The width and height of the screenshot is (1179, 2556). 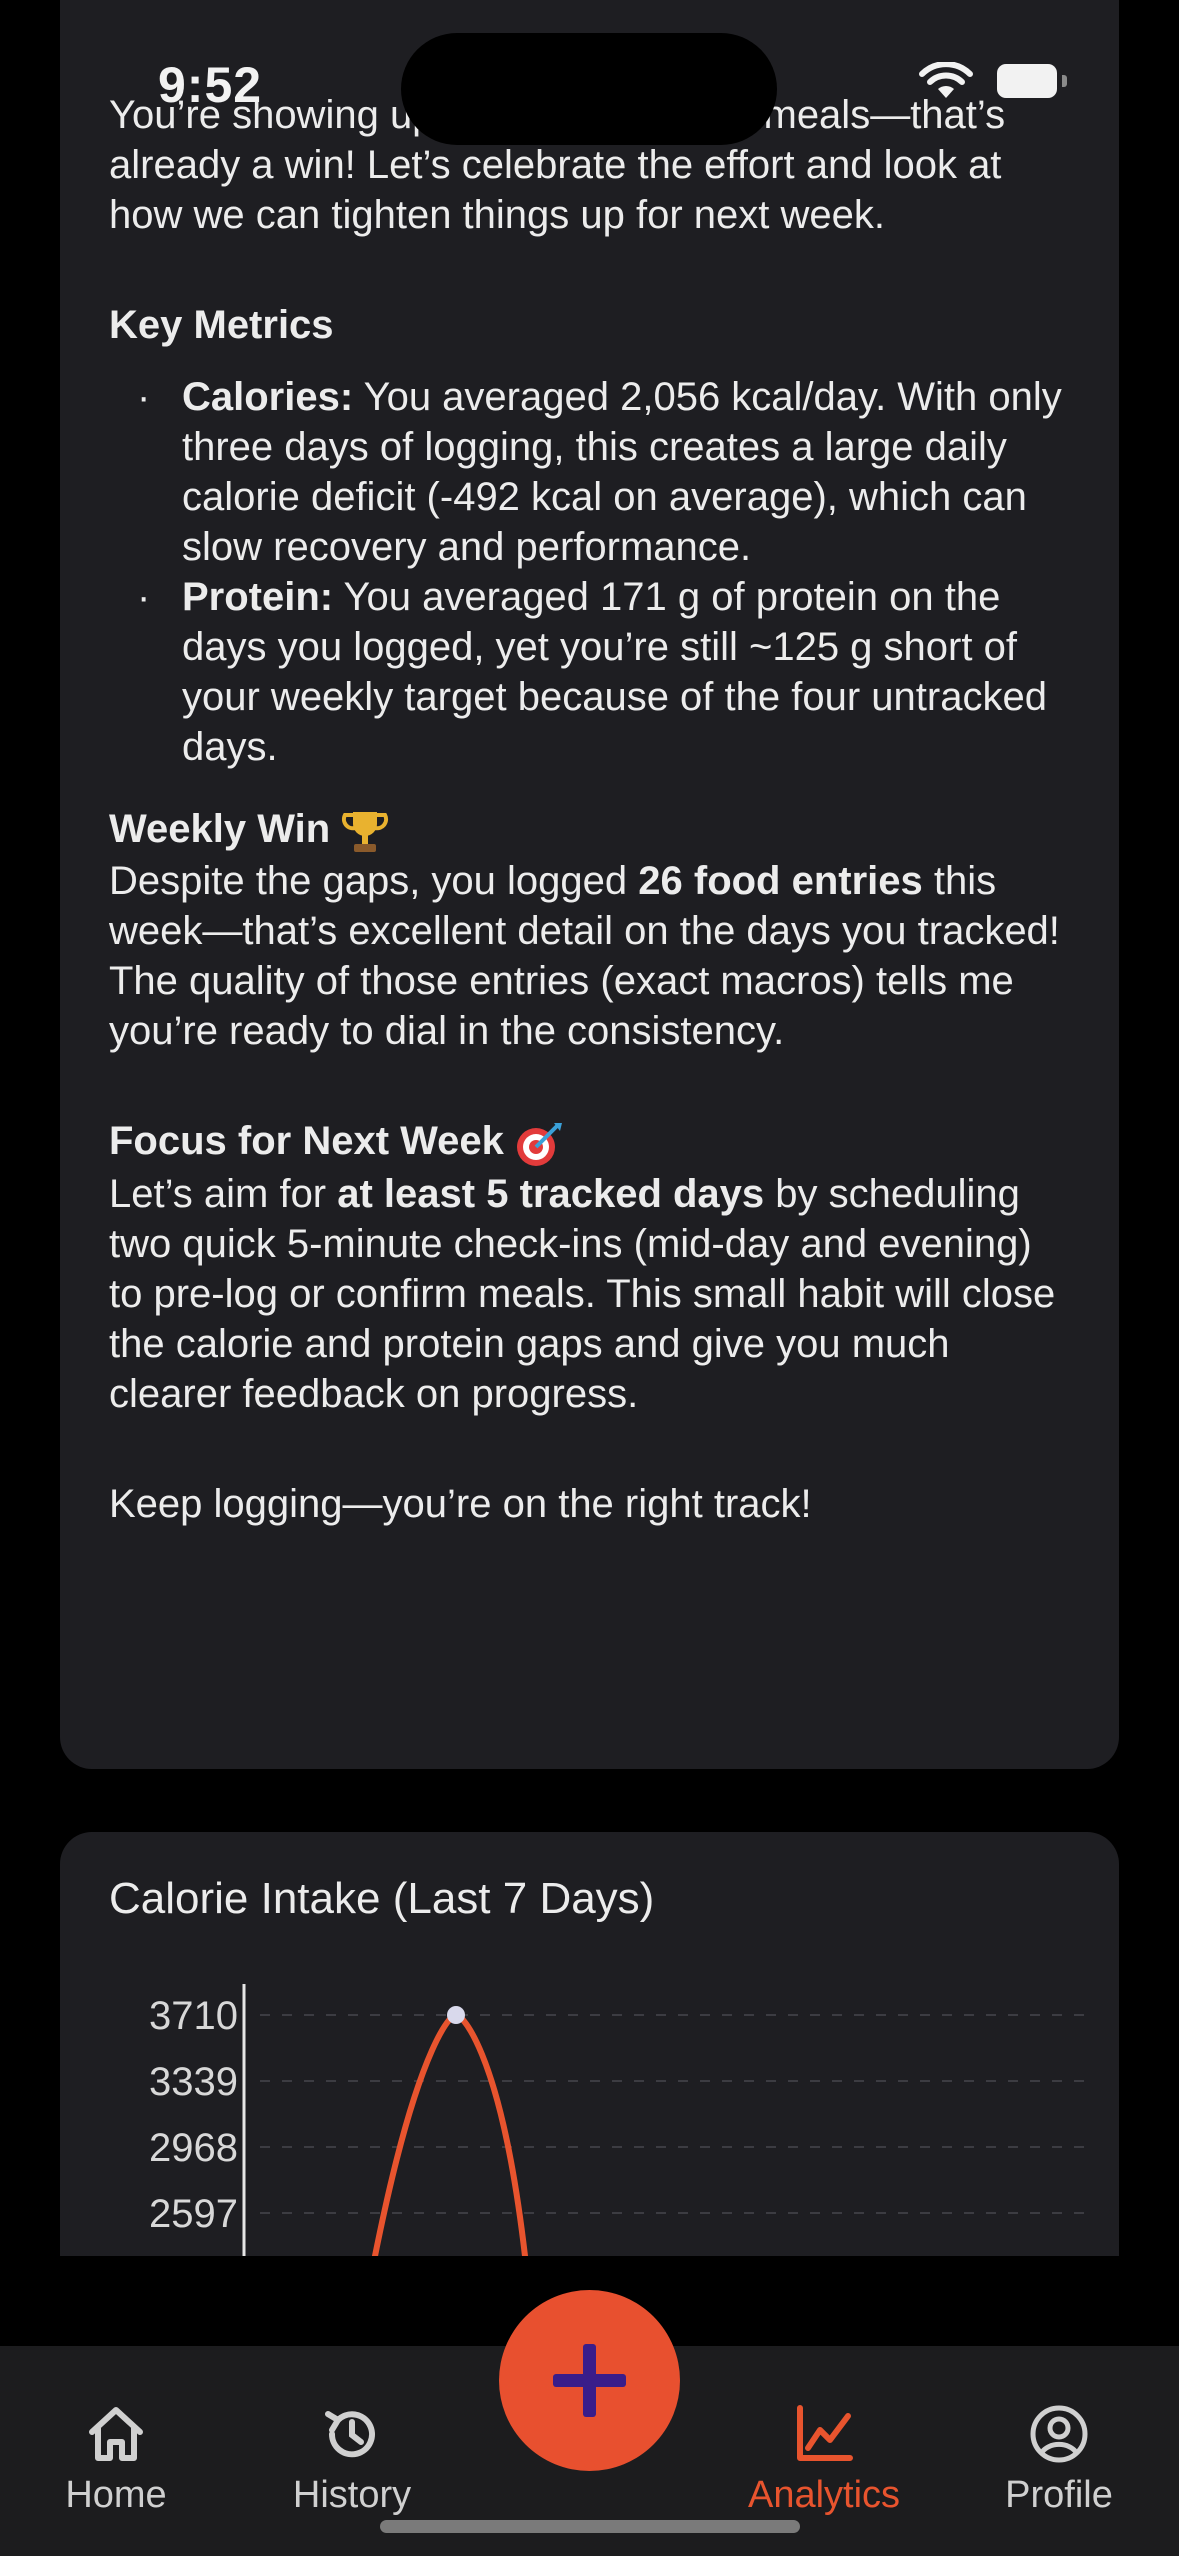 I want to click on home-icon, so click(x=116, y=2434).